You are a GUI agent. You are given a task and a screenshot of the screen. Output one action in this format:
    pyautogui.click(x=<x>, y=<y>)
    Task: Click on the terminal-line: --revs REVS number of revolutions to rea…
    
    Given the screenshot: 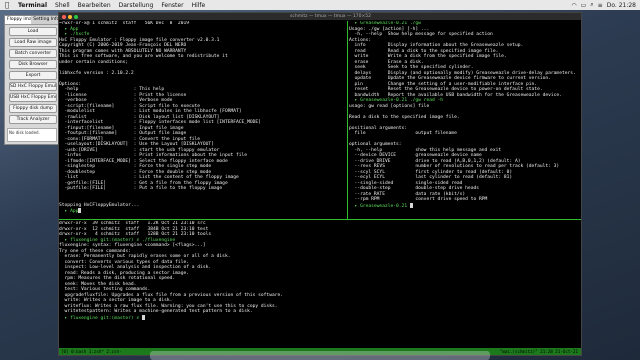 What is the action you would take?
    pyautogui.click(x=454, y=166)
    